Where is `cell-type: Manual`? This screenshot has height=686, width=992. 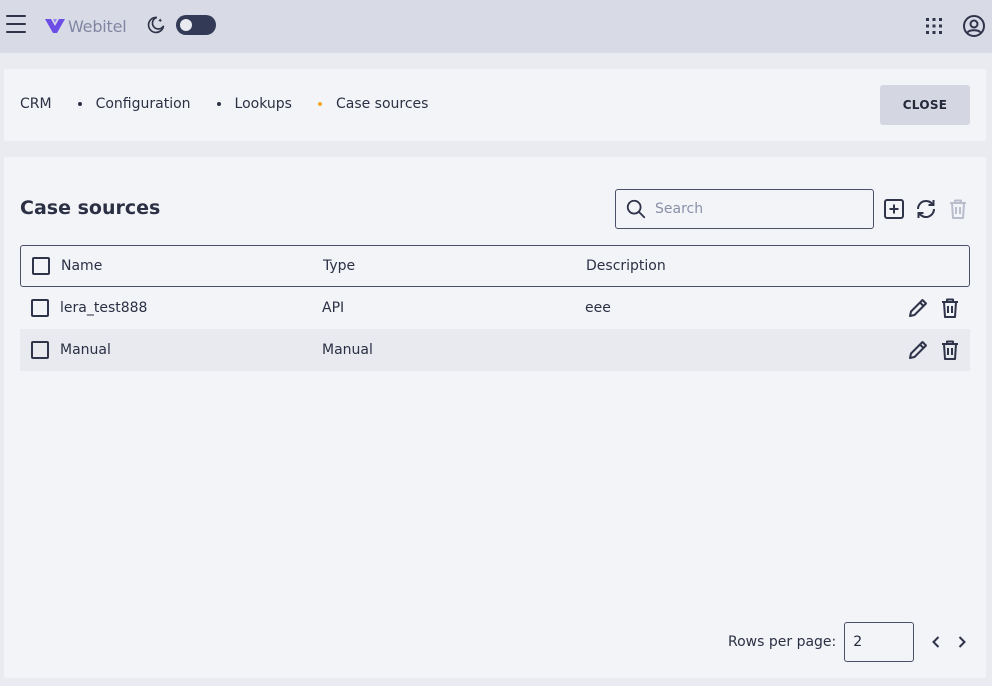 cell-type: Manual is located at coordinates (347, 350).